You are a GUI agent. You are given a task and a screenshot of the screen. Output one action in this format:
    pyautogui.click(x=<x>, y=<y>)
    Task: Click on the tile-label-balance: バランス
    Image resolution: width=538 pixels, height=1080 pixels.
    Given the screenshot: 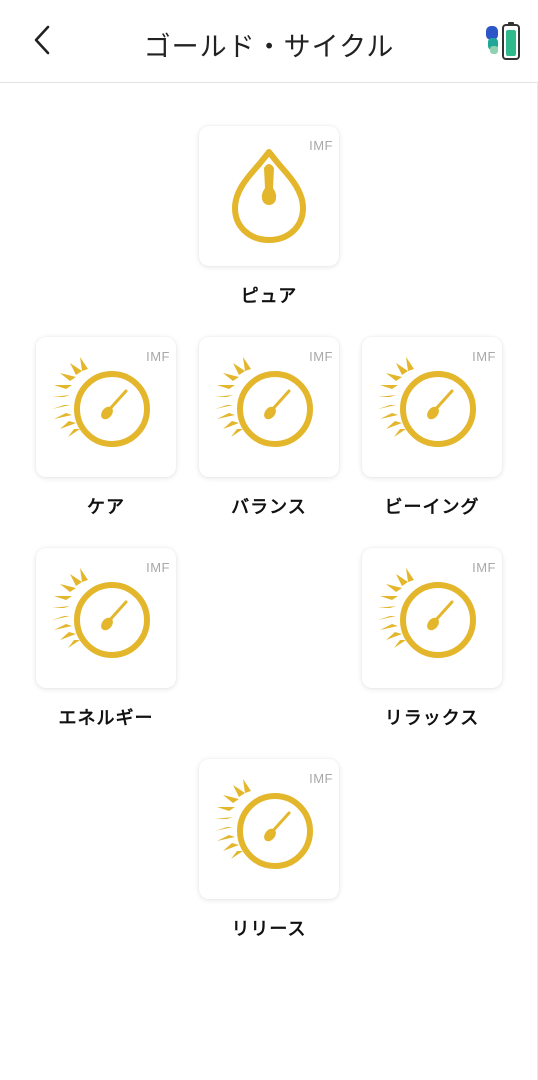 What is the action you would take?
    pyautogui.click(x=269, y=507)
    